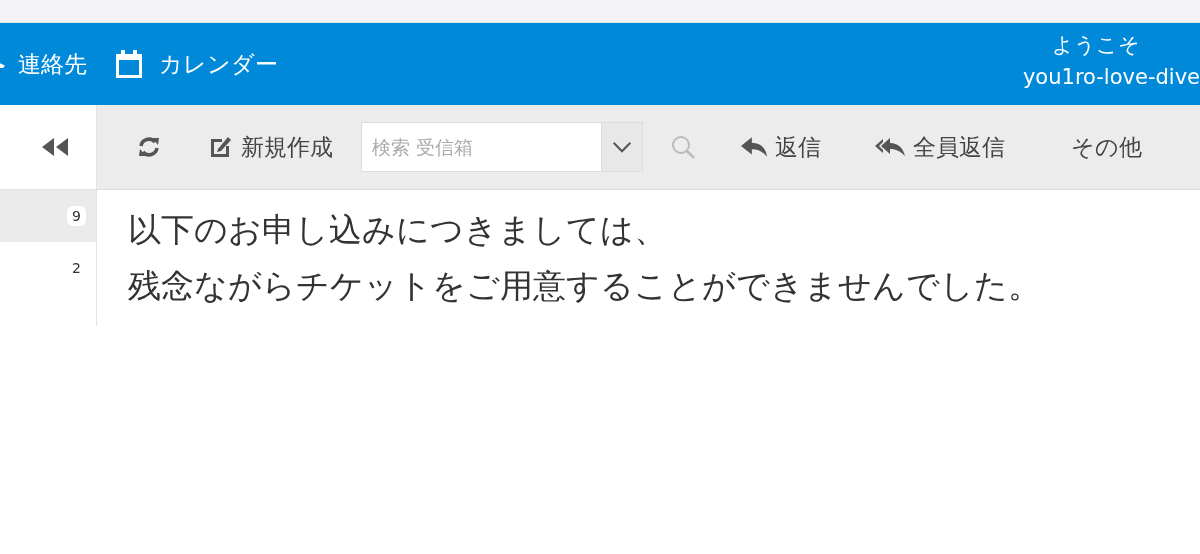 The image size is (1200, 554). What do you see at coordinates (195, 64) in the screenshot?
I see `nav-link: カレンダー` at bounding box center [195, 64].